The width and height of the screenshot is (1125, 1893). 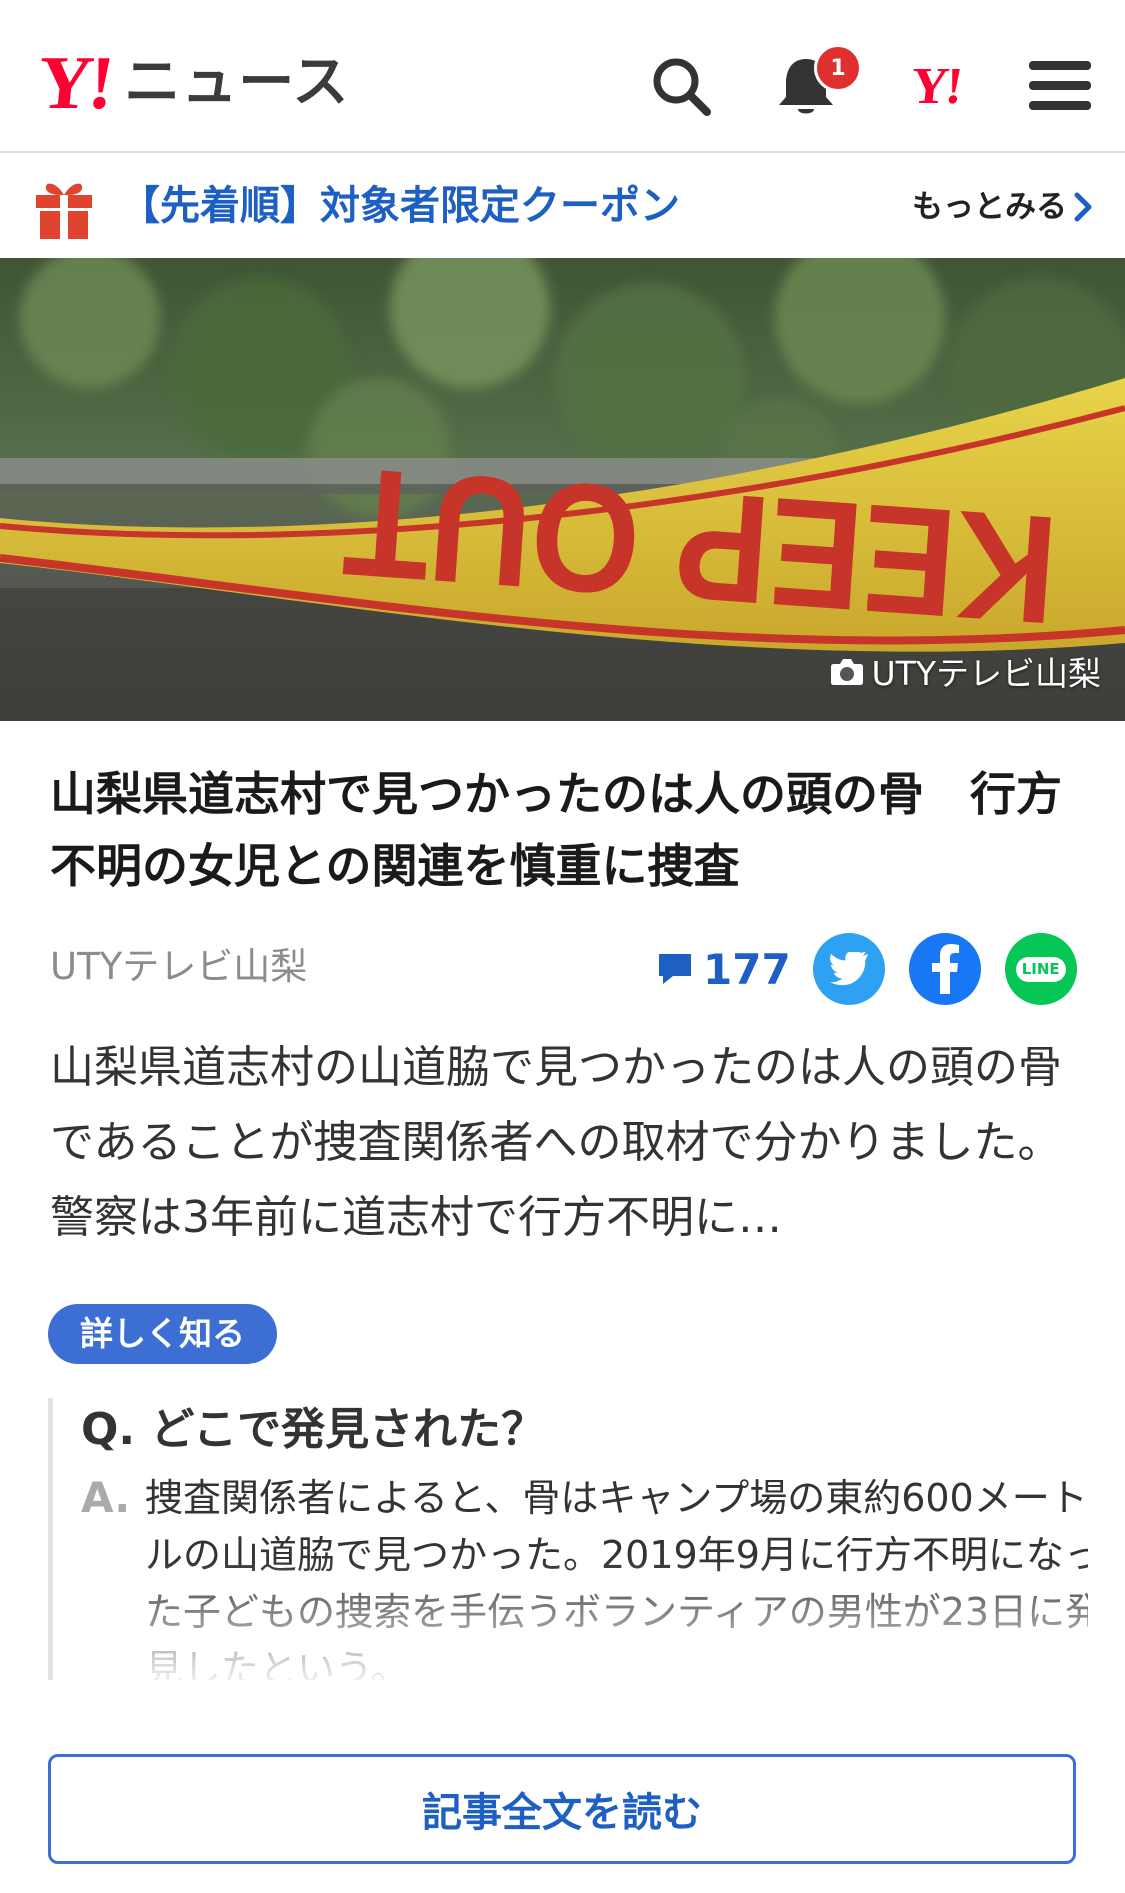 I want to click on see-more-label: もっとみる, so click(x=989, y=207).